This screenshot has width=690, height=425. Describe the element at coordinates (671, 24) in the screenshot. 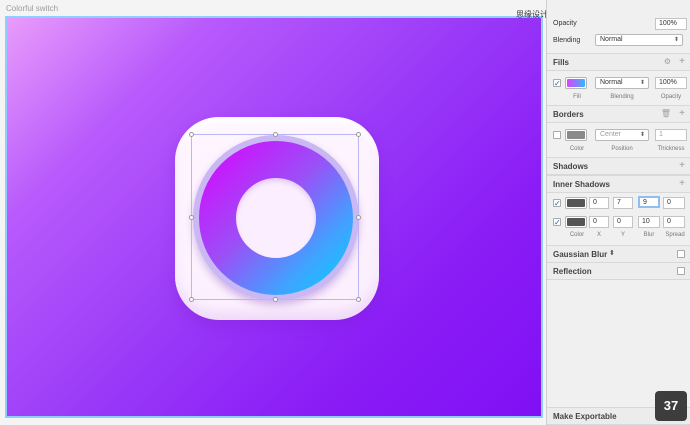

I see `opacity-field: 100%` at that location.